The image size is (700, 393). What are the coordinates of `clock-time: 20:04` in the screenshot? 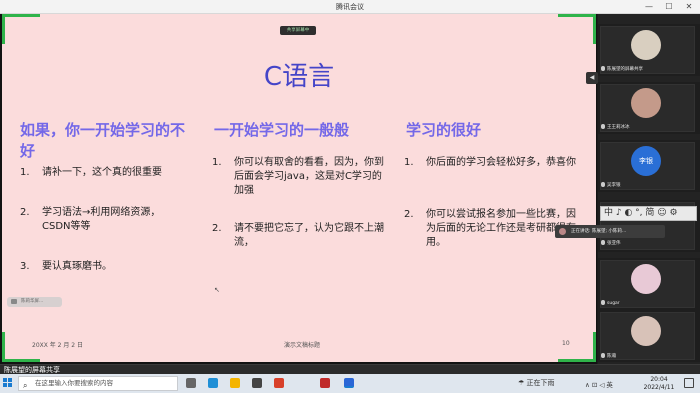 It's located at (659, 379).